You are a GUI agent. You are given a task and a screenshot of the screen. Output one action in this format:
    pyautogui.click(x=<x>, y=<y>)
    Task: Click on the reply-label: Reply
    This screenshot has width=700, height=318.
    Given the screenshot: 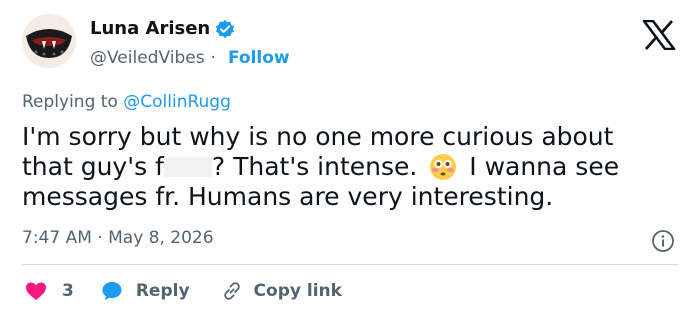 What is the action you would take?
    pyautogui.click(x=162, y=291)
    